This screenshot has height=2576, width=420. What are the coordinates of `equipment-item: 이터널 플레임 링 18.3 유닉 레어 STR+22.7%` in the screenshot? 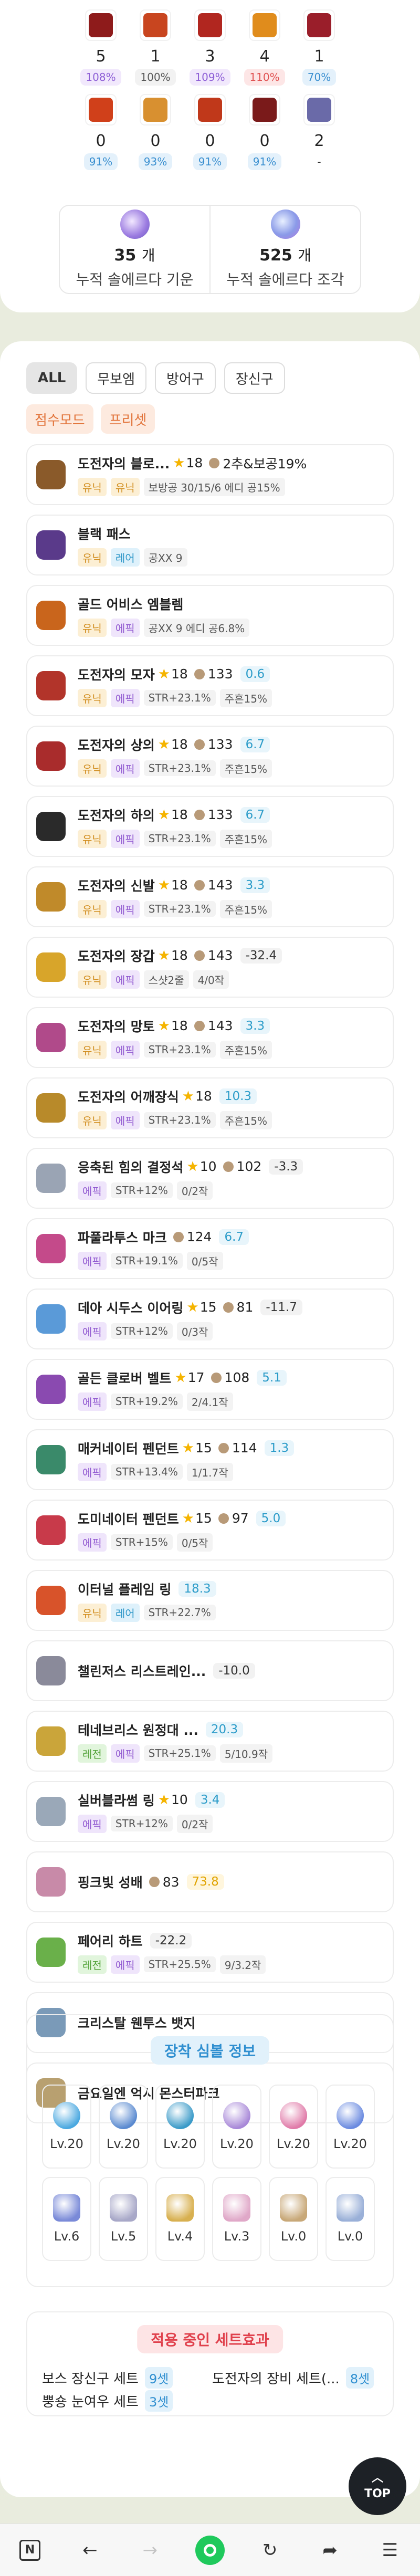 It's located at (210, 1600).